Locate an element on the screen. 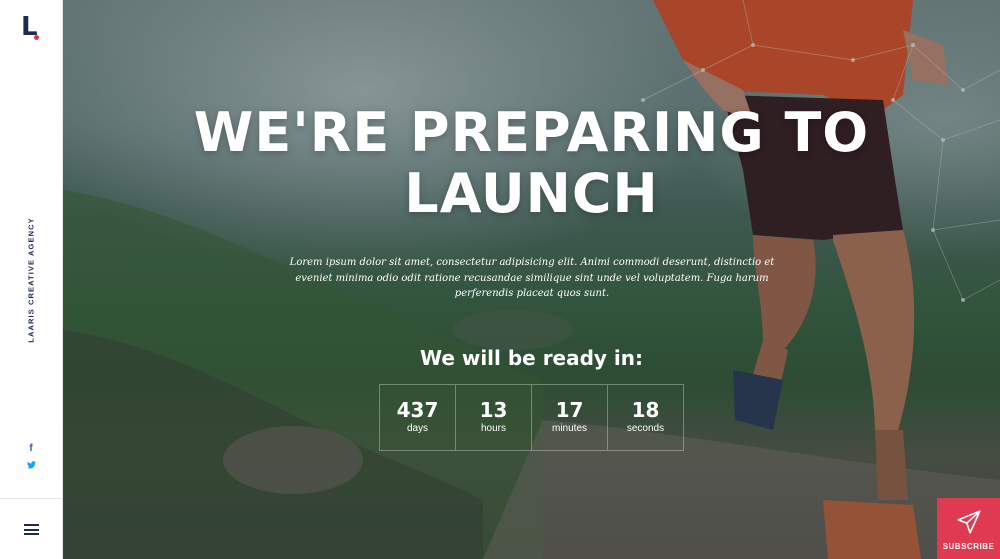  countdown-days-label: days is located at coordinates (417, 428).